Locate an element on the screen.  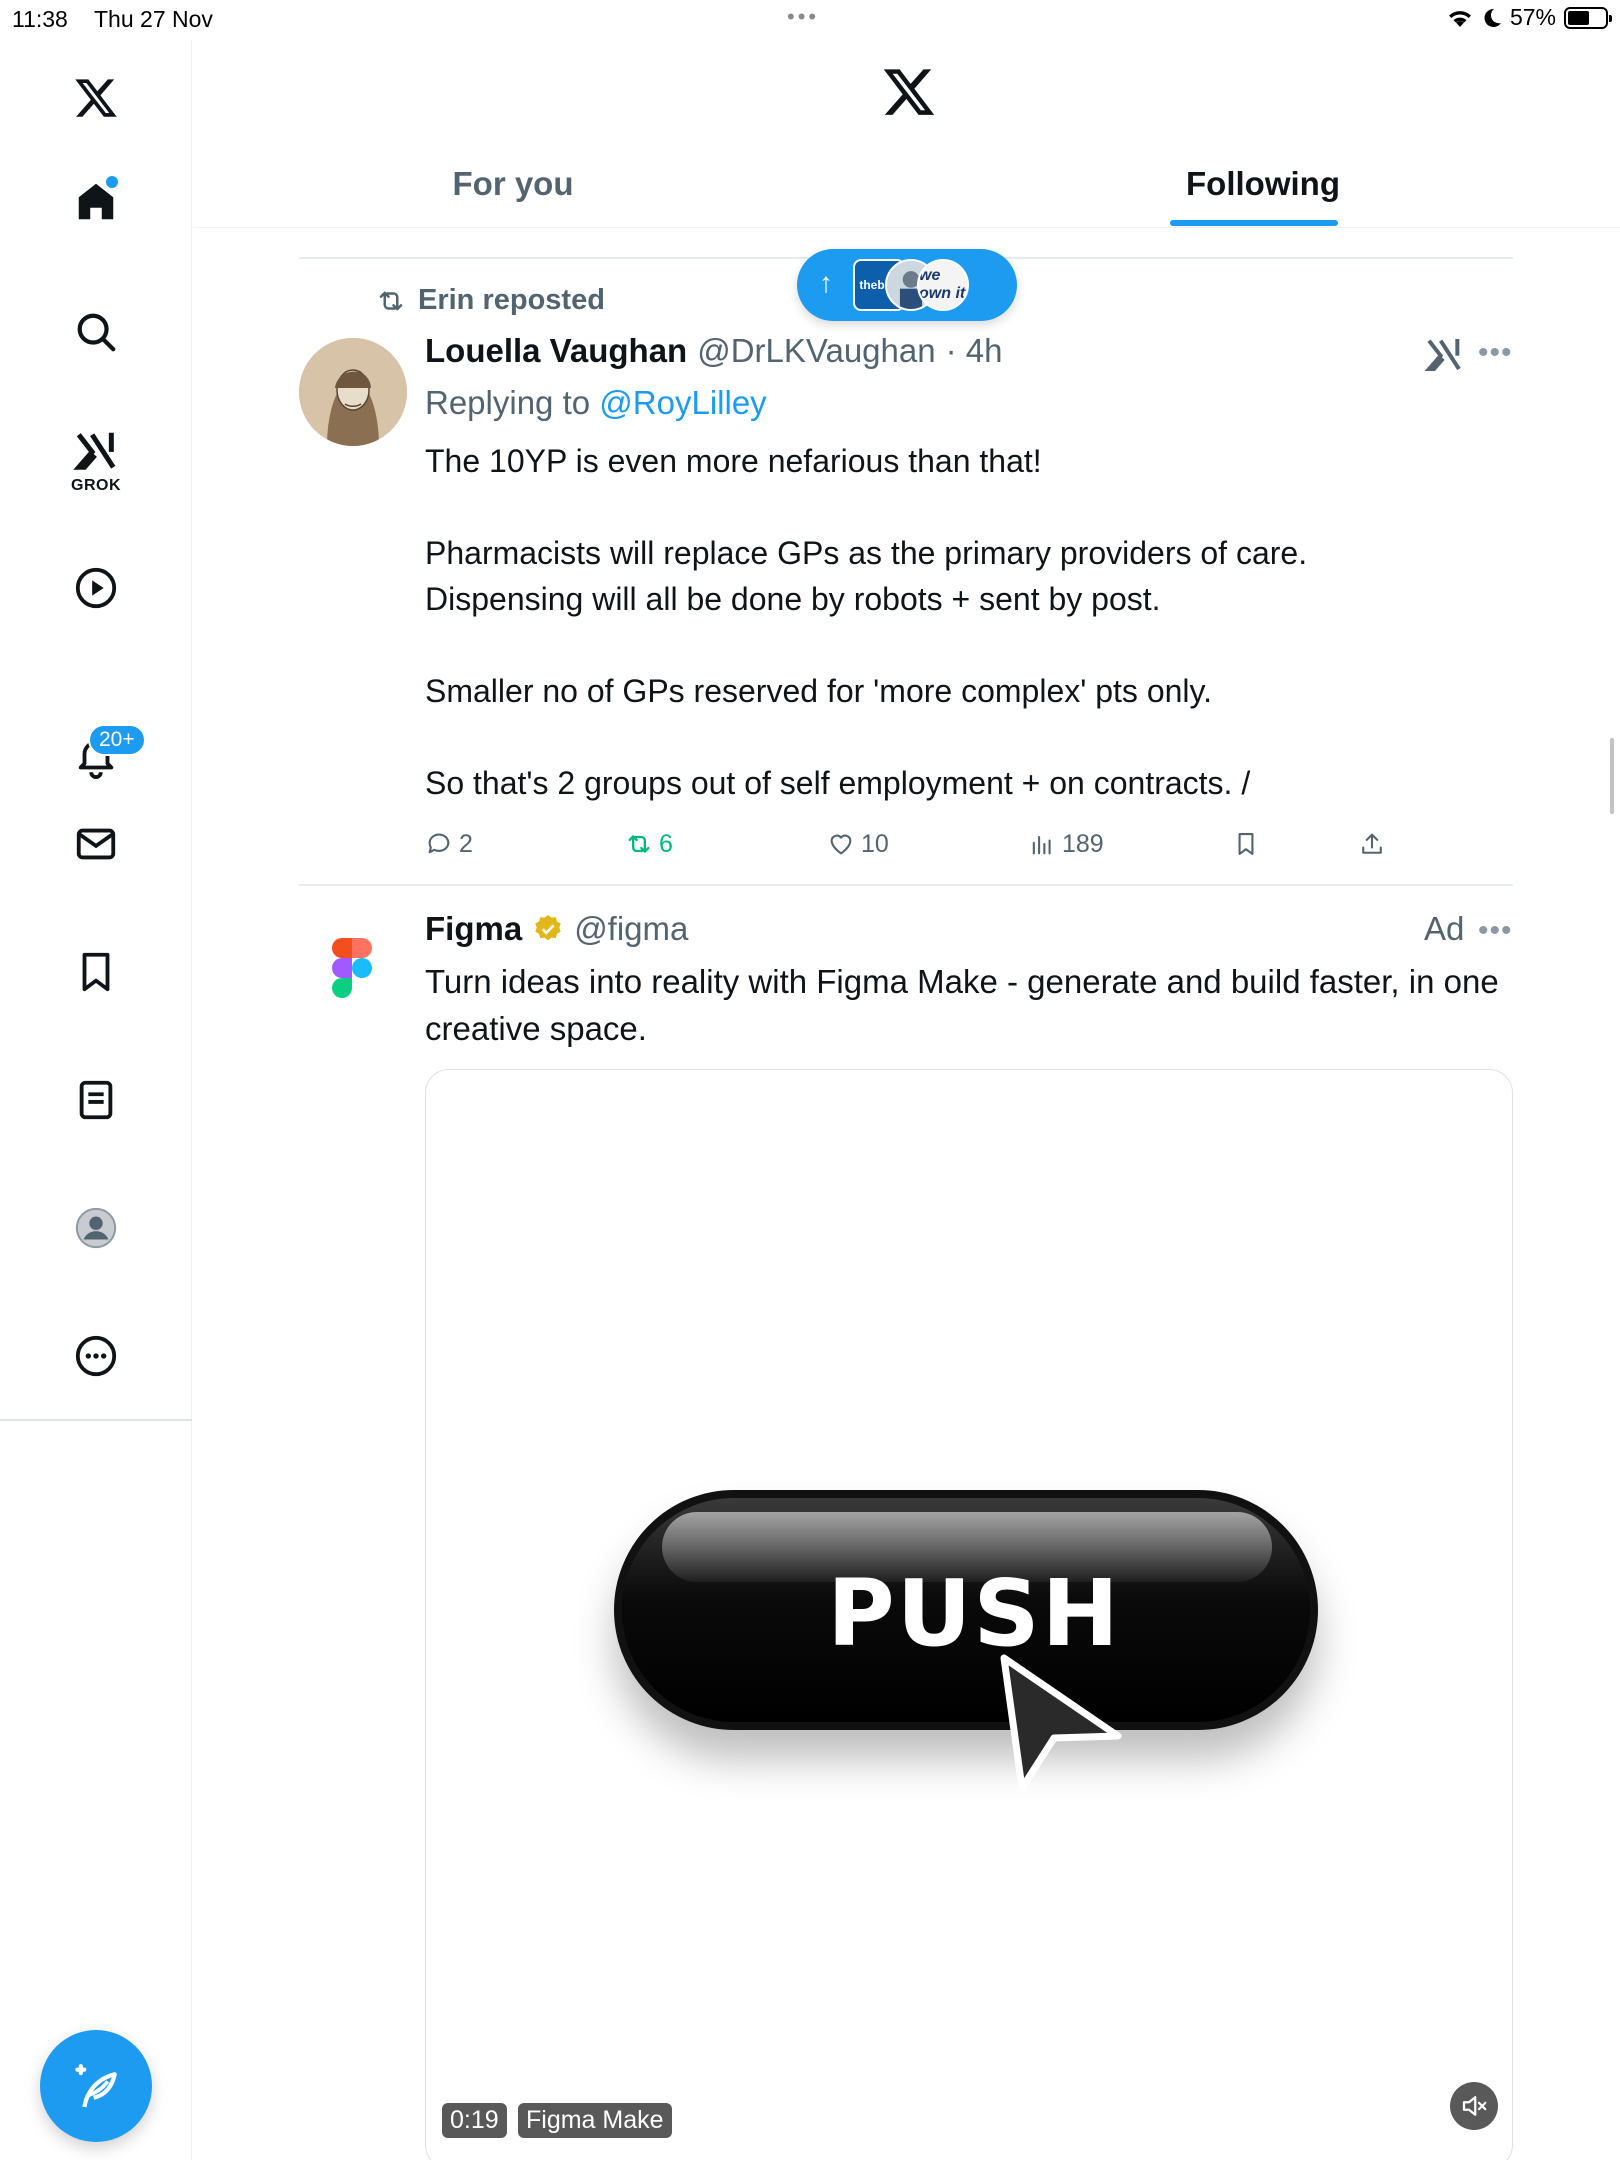
verified-badge-icon is located at coordinates (548, 928).